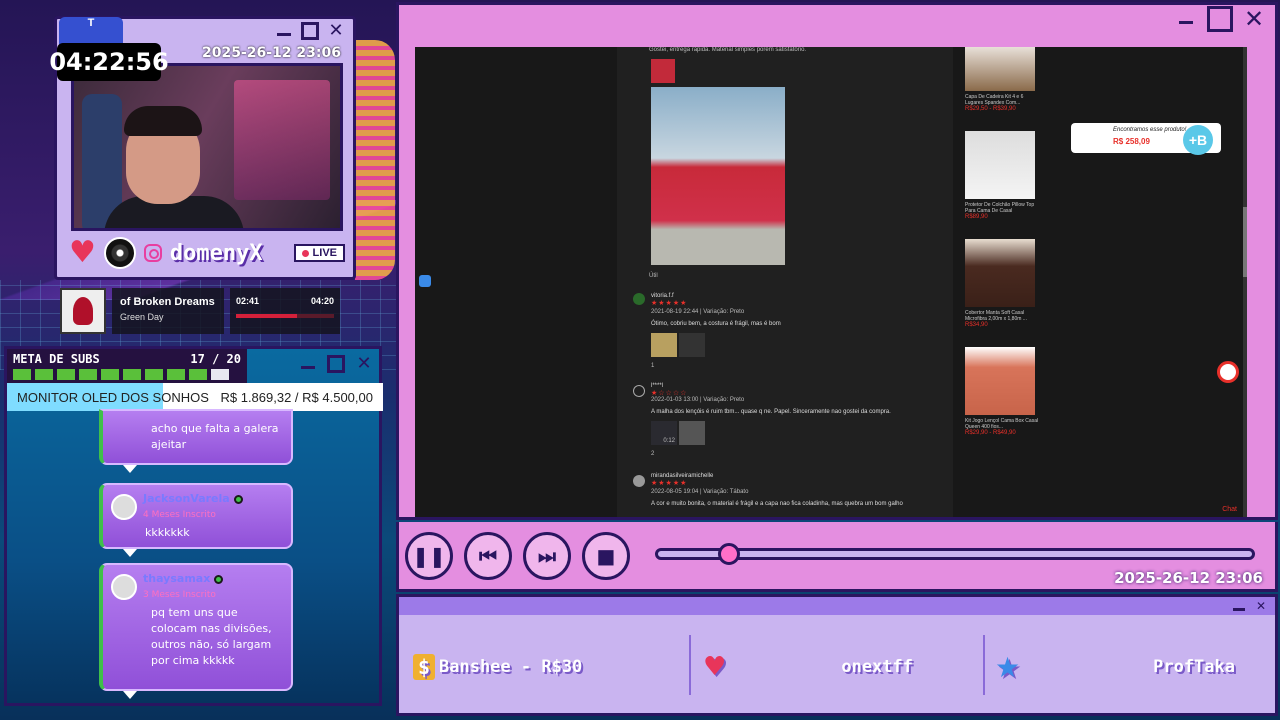 The height and width of the screenshot is (720, 1280). I want to click on song-info: of Broken Dreams Green Day, so click(168, 311).